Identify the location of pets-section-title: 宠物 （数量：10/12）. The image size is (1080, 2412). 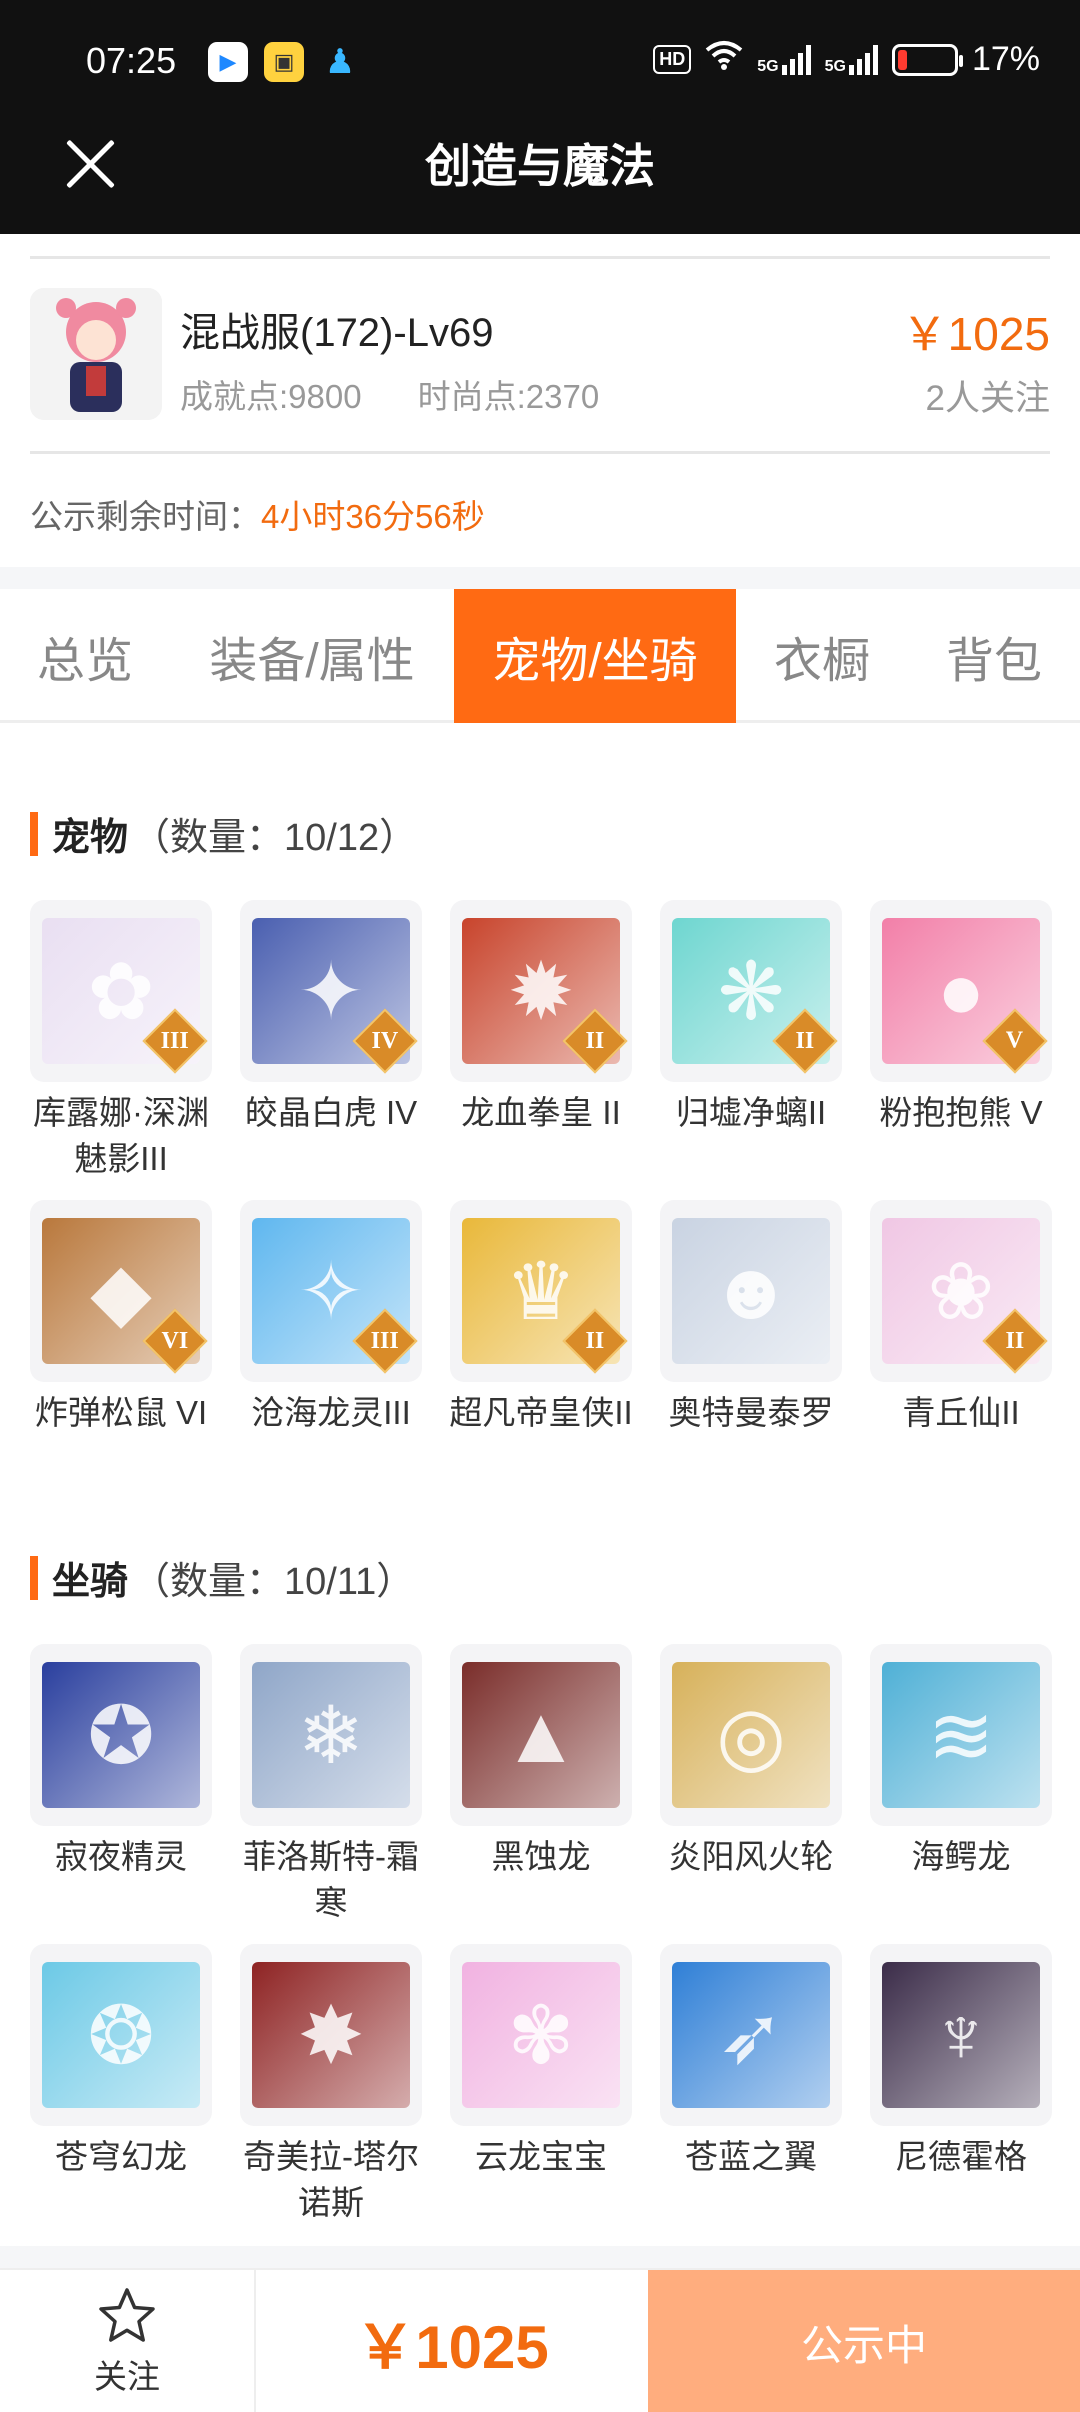
(223, 833).